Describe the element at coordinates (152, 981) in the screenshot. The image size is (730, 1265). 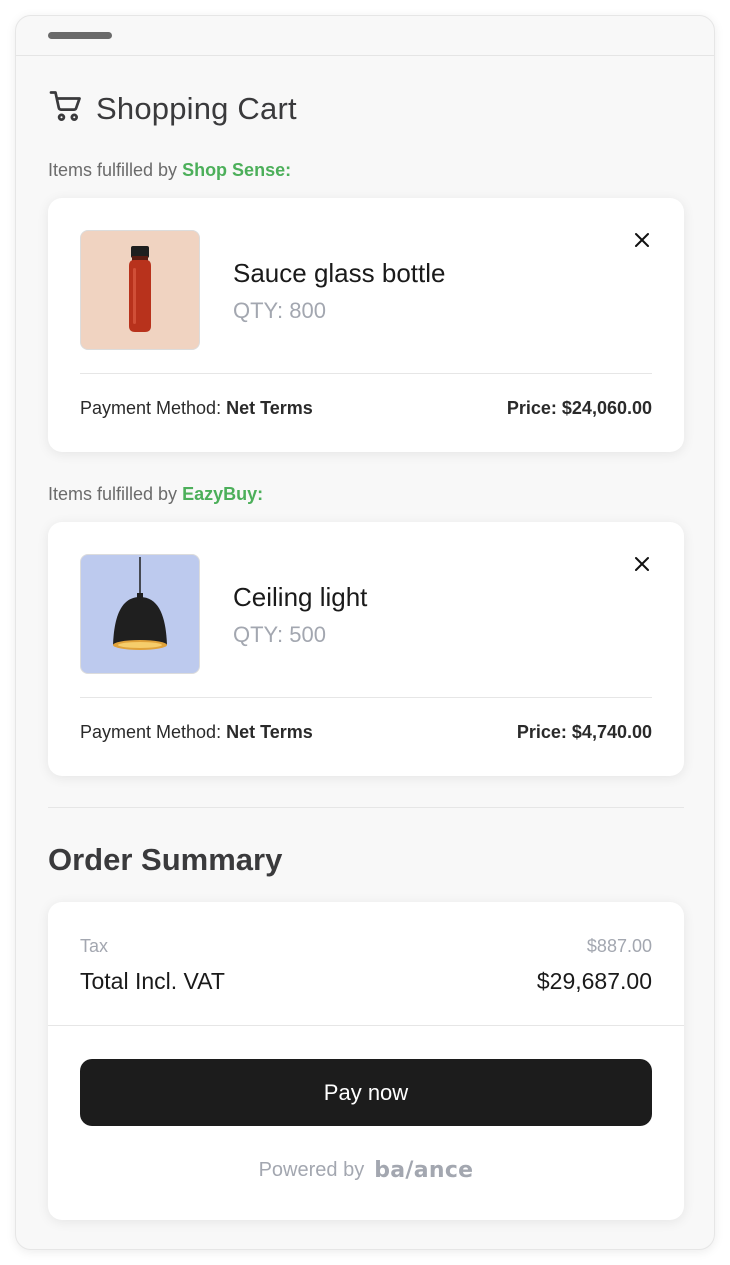
I see `total-label: Total Incl. VAT` at that location.